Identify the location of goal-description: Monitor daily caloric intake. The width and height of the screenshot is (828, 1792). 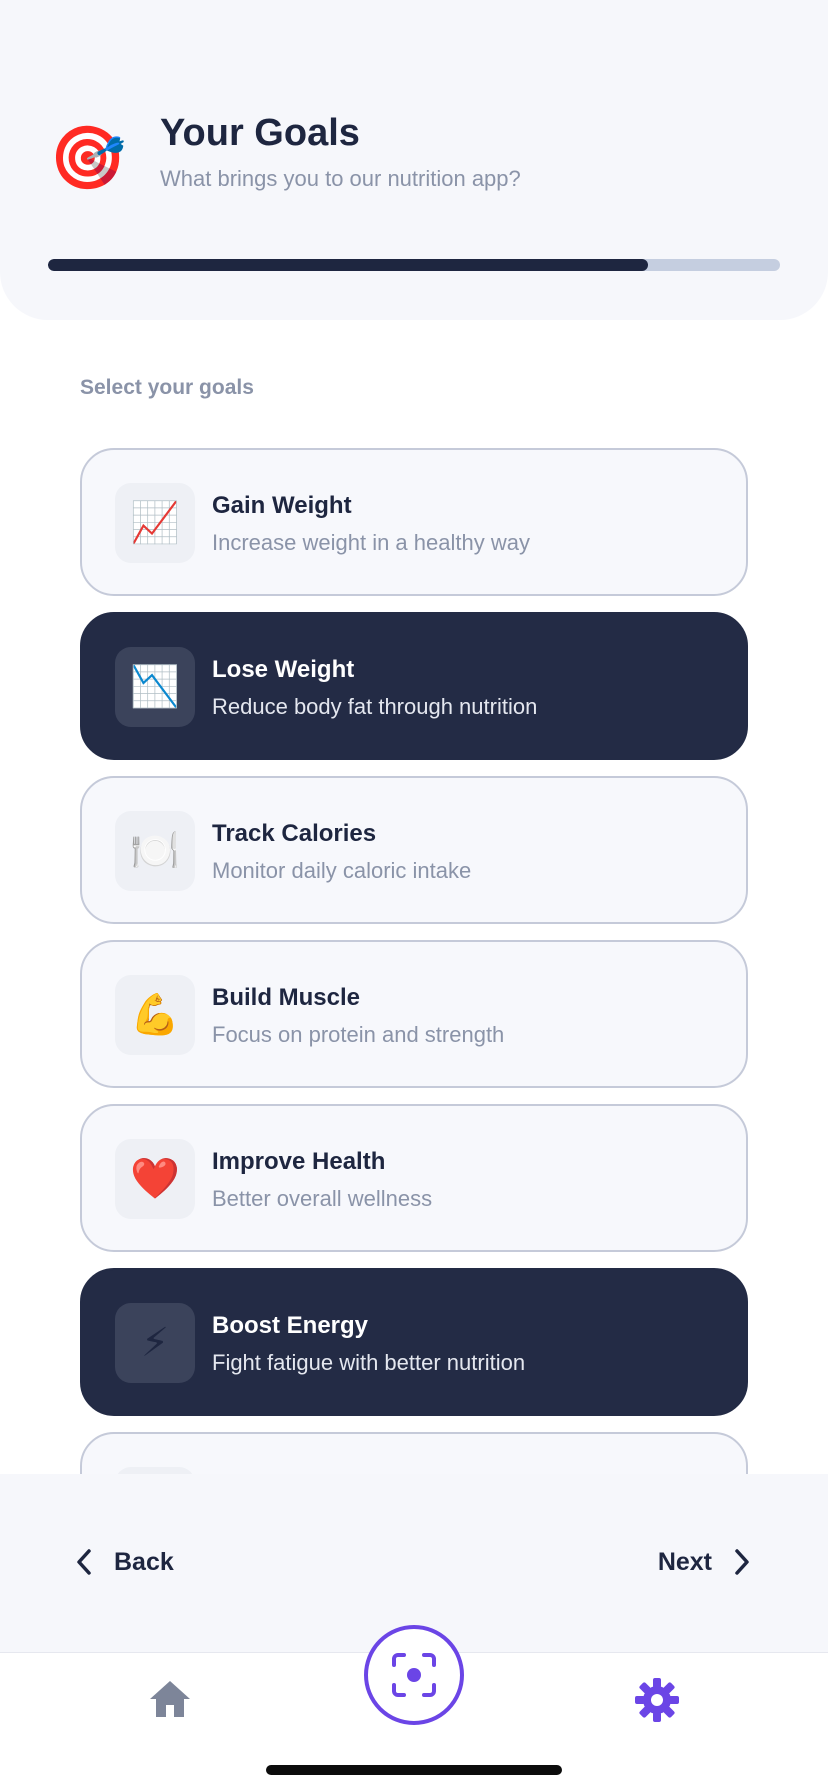
(342, 870).